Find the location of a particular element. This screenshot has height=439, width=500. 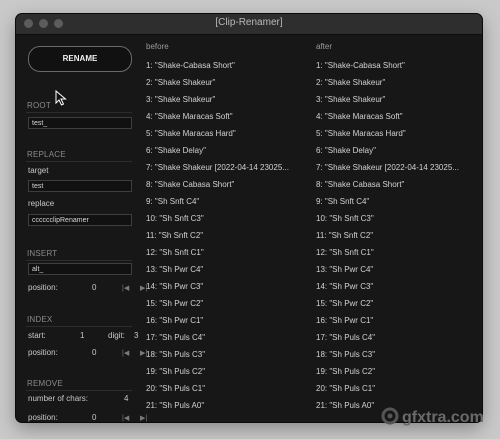

digit-value: 3 is located at coordinates (136, 335).